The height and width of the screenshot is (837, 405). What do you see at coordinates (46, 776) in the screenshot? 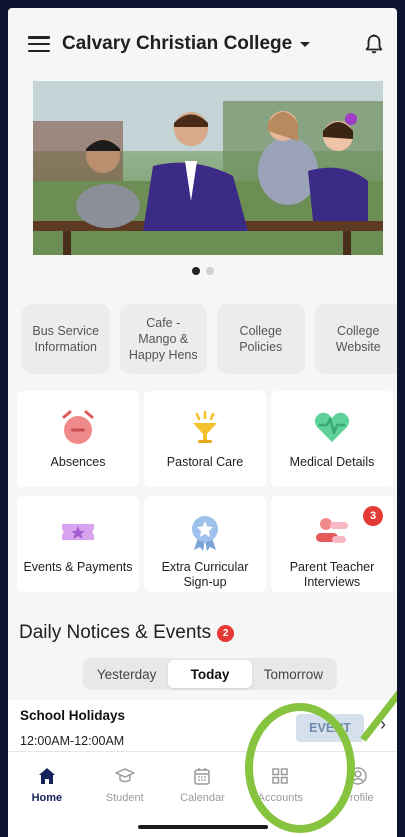
I see `home-icon` at bounding box center [46, 776].